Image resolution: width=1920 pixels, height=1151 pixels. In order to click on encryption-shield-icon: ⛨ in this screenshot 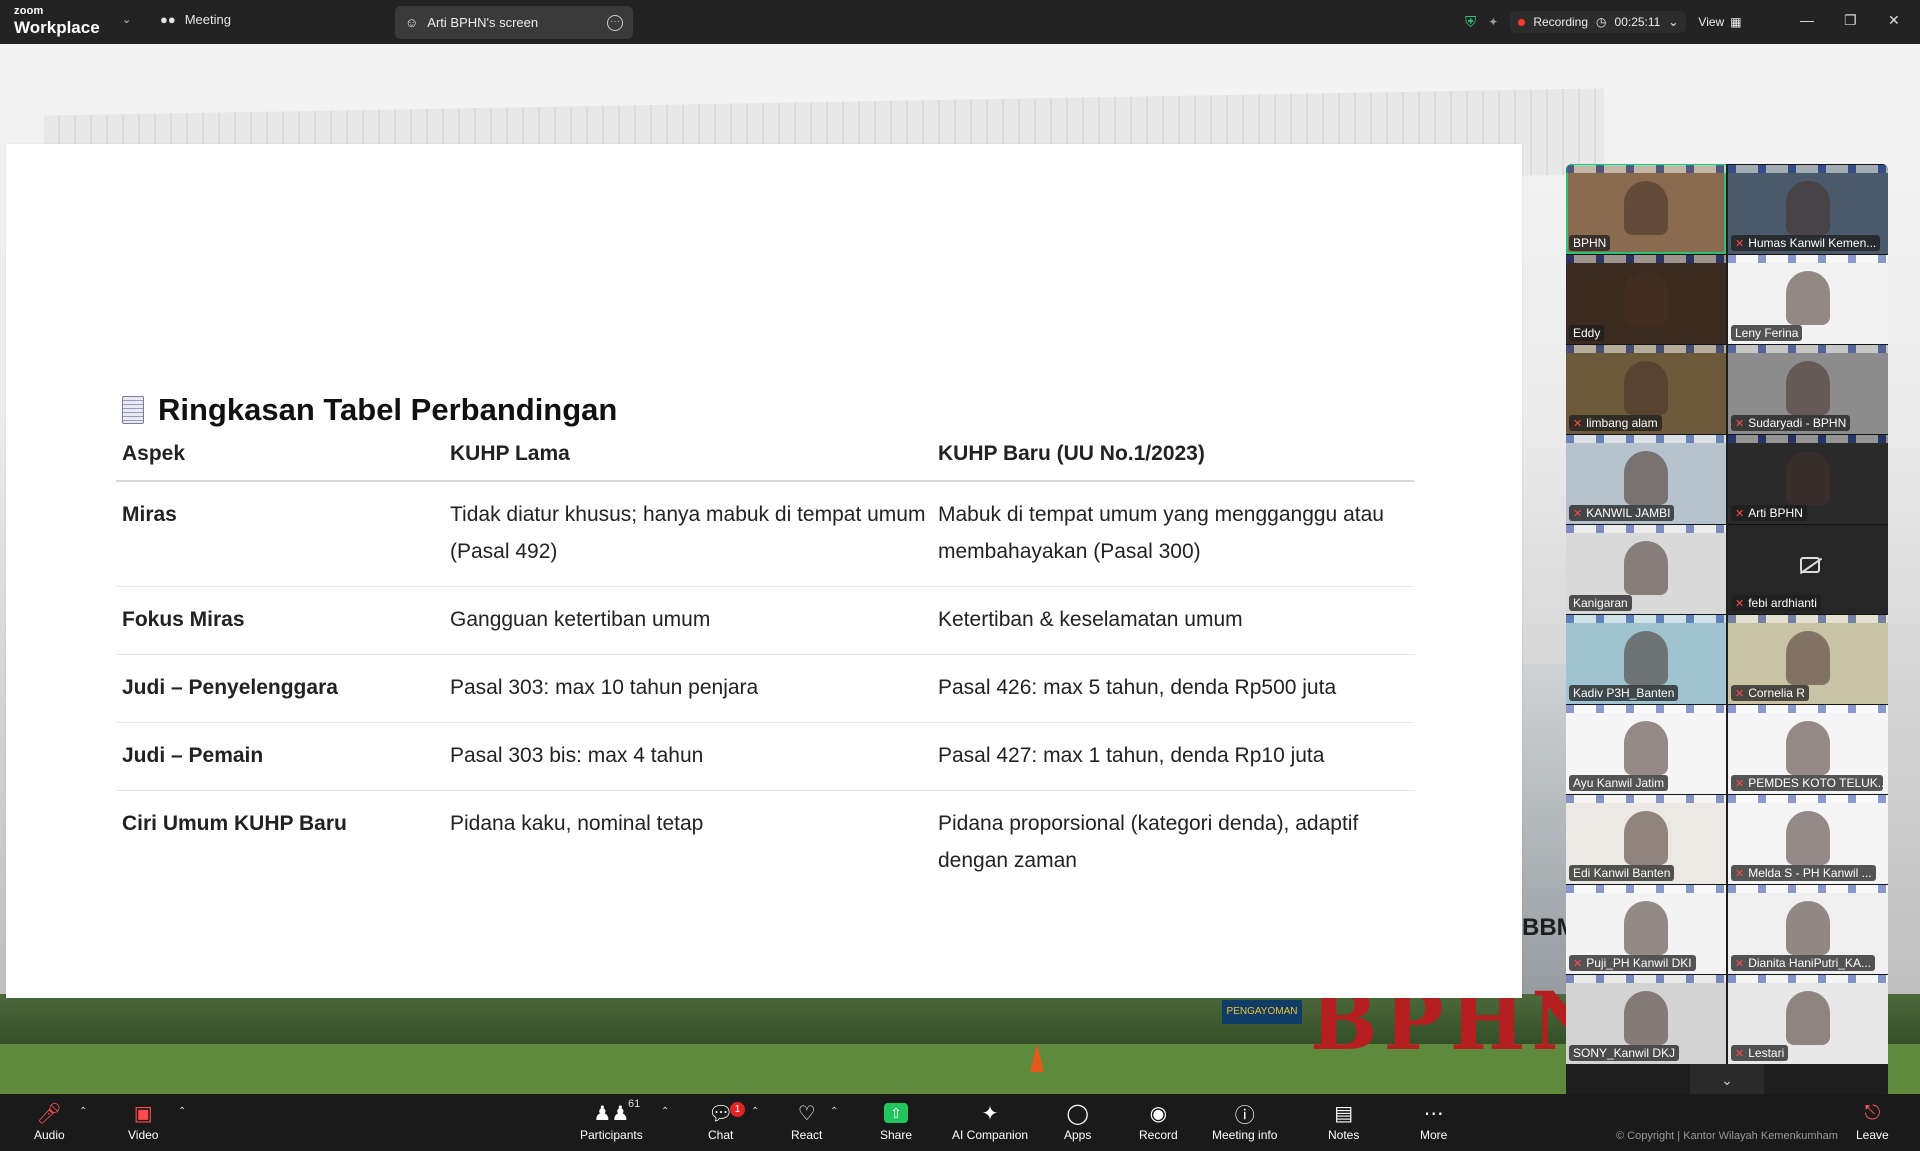, I will do `click(1470, 22)`.